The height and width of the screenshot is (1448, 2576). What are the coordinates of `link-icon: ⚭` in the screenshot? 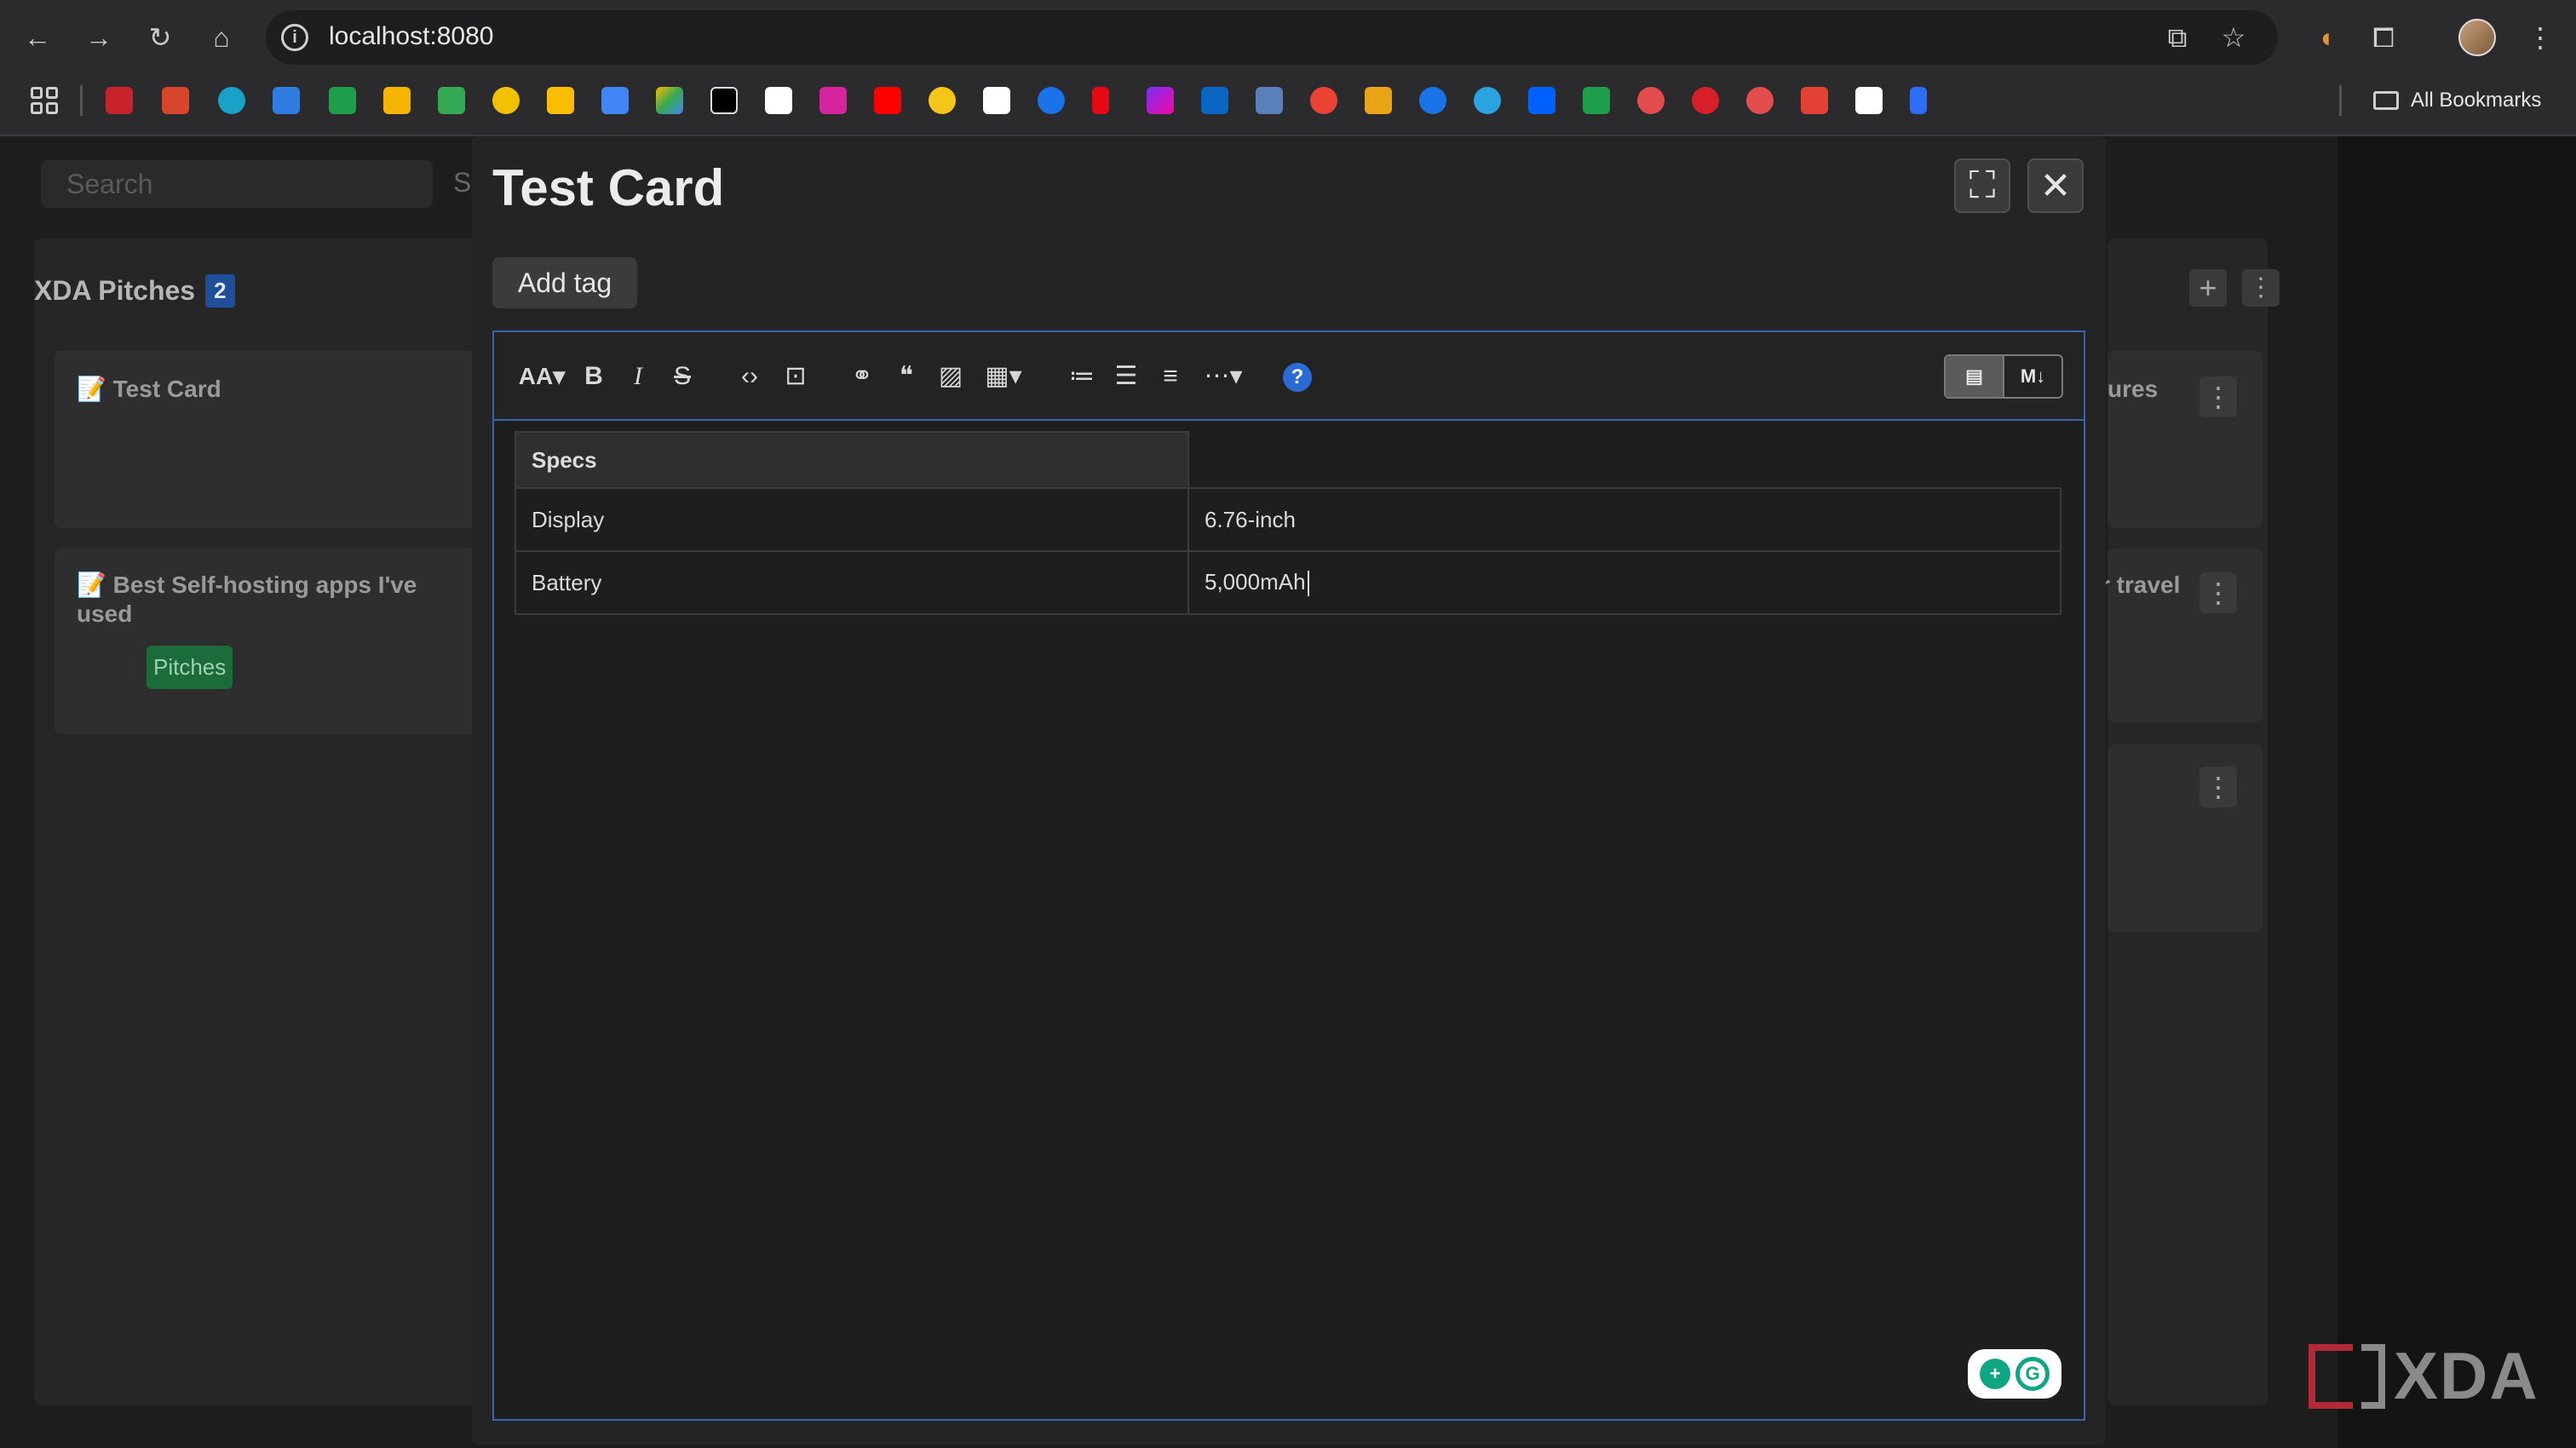 It's located at (862, 377).